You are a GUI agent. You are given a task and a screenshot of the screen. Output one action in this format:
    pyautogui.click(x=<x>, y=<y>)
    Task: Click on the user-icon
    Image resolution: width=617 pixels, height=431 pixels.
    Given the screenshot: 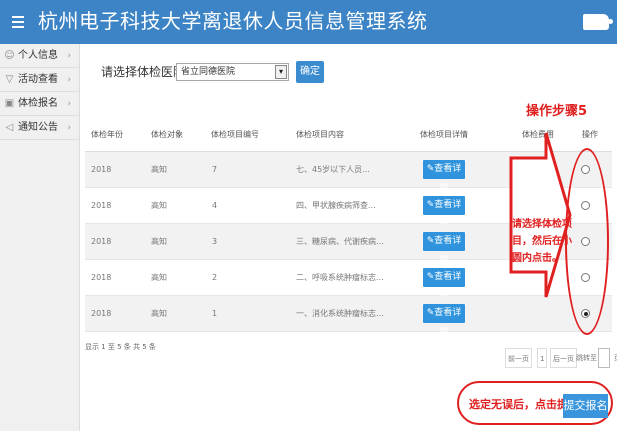 What is the action you would take?
    pyautogui.click(x=598, y=22)
    